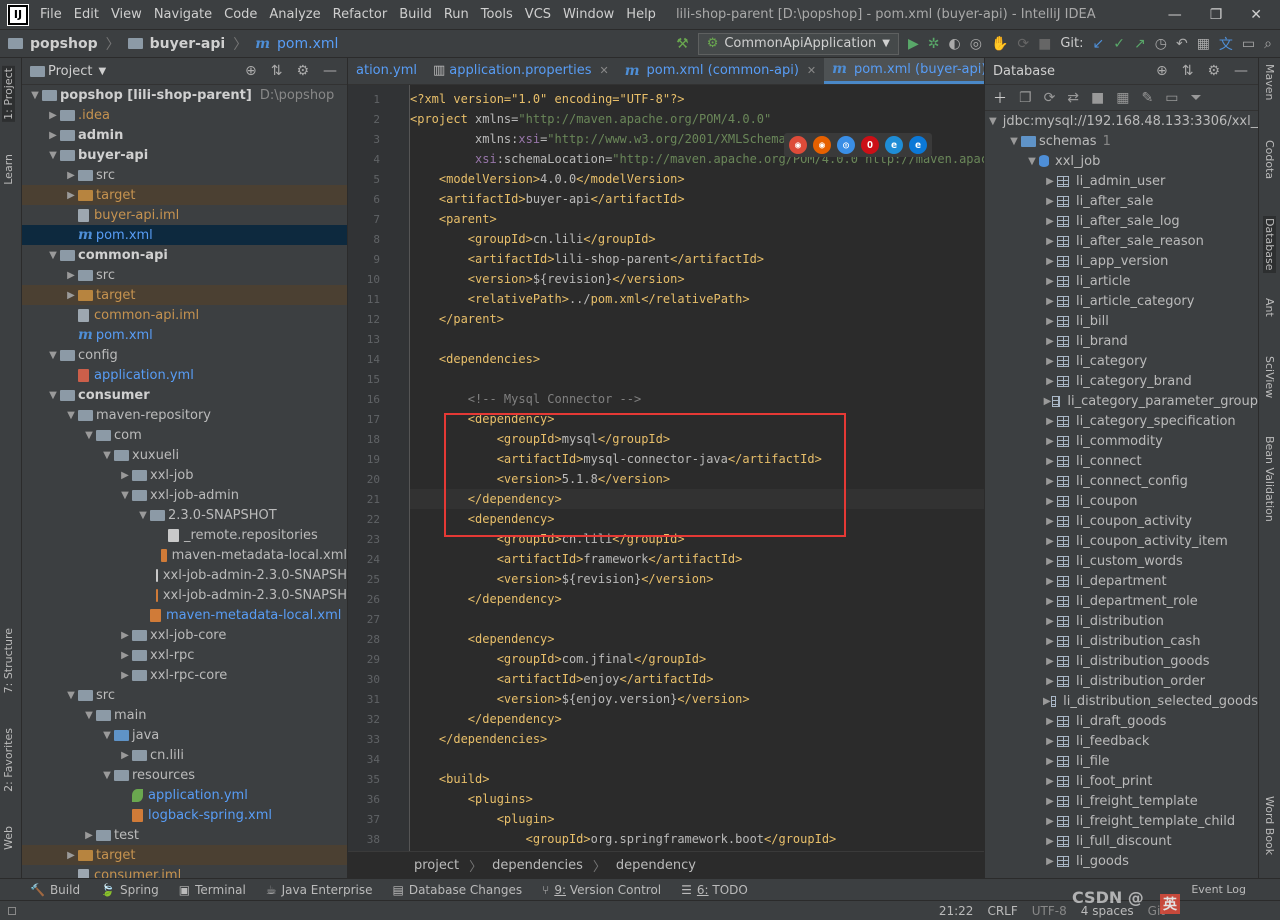  Describe the element at coordinates (307, 44) in the screenshot. I see `breadcrumb-file: pom.xml` at that location.